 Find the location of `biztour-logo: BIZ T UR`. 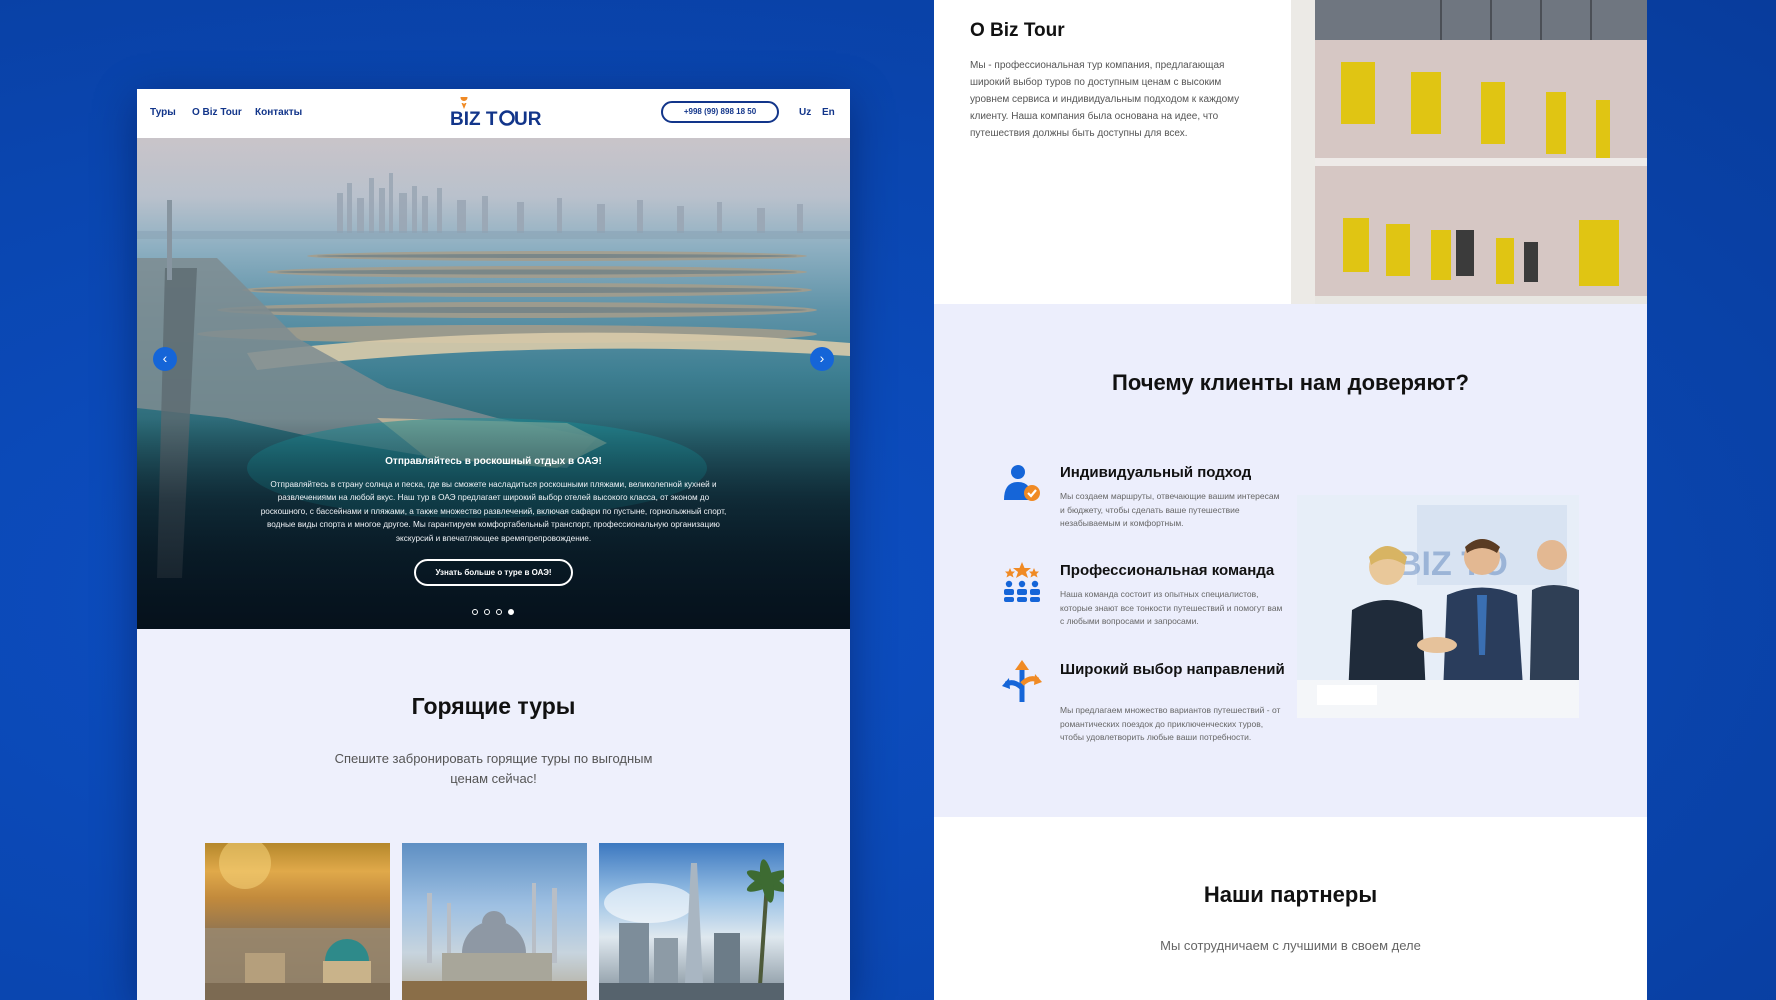

biztour-logo: BIZ T UR is located at coordinates (497, 114).